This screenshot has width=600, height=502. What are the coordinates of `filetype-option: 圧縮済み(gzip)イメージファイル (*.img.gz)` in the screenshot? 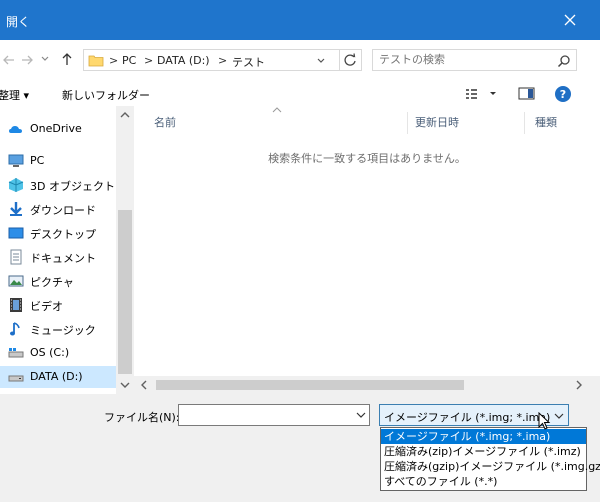 It's located at (490, 466).